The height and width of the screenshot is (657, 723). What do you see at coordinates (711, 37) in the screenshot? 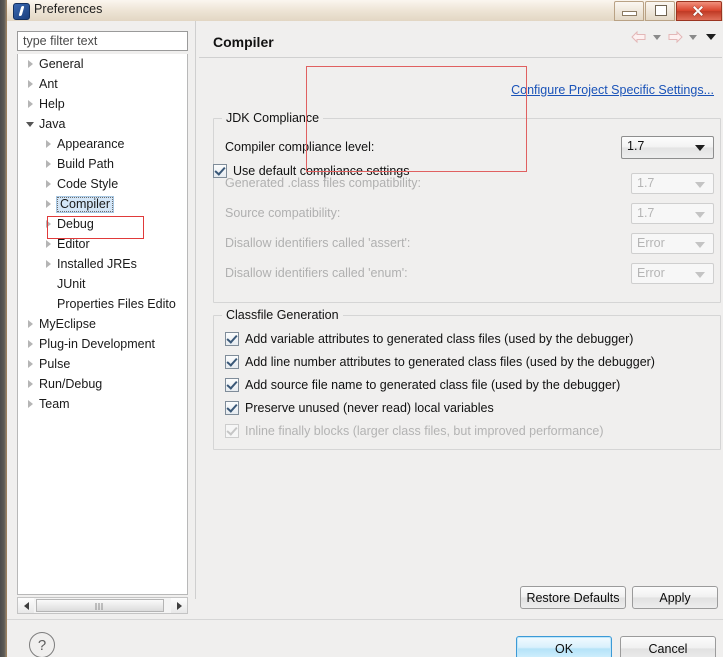
I see `view-menu-icon` at bounding box center [711, 37].